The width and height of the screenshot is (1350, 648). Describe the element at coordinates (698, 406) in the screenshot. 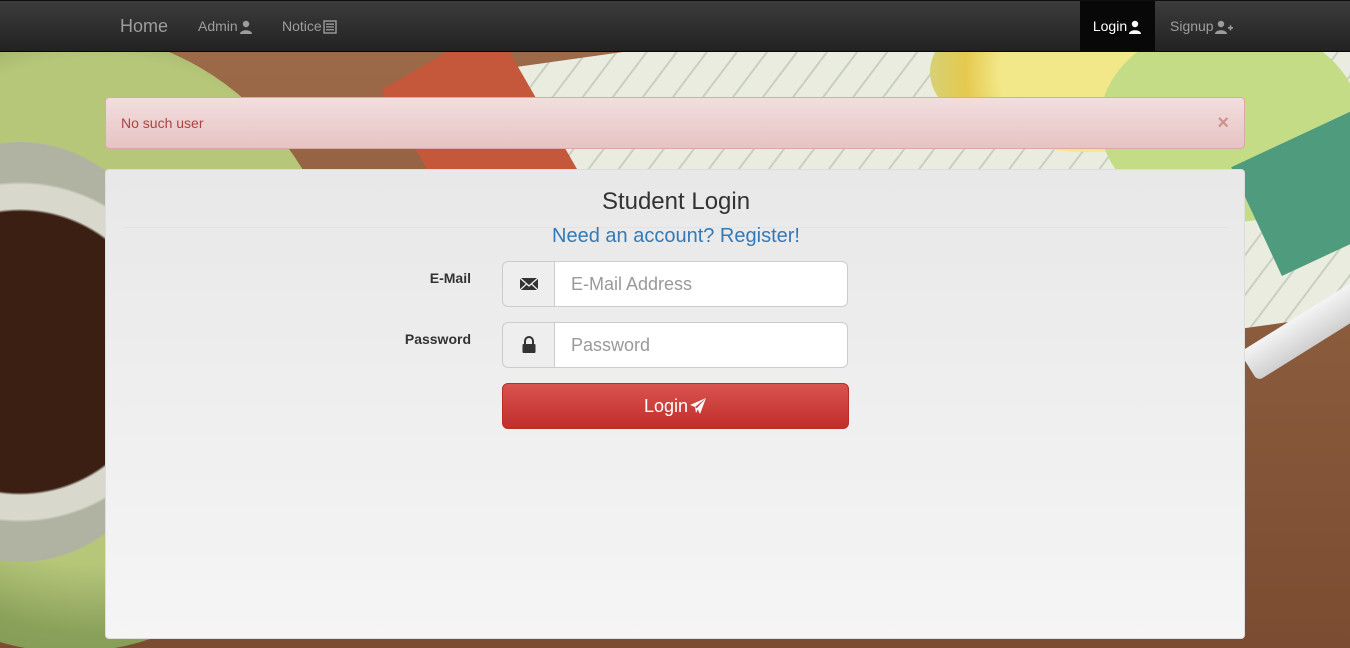

I see `paper-plane-icon` at that location.